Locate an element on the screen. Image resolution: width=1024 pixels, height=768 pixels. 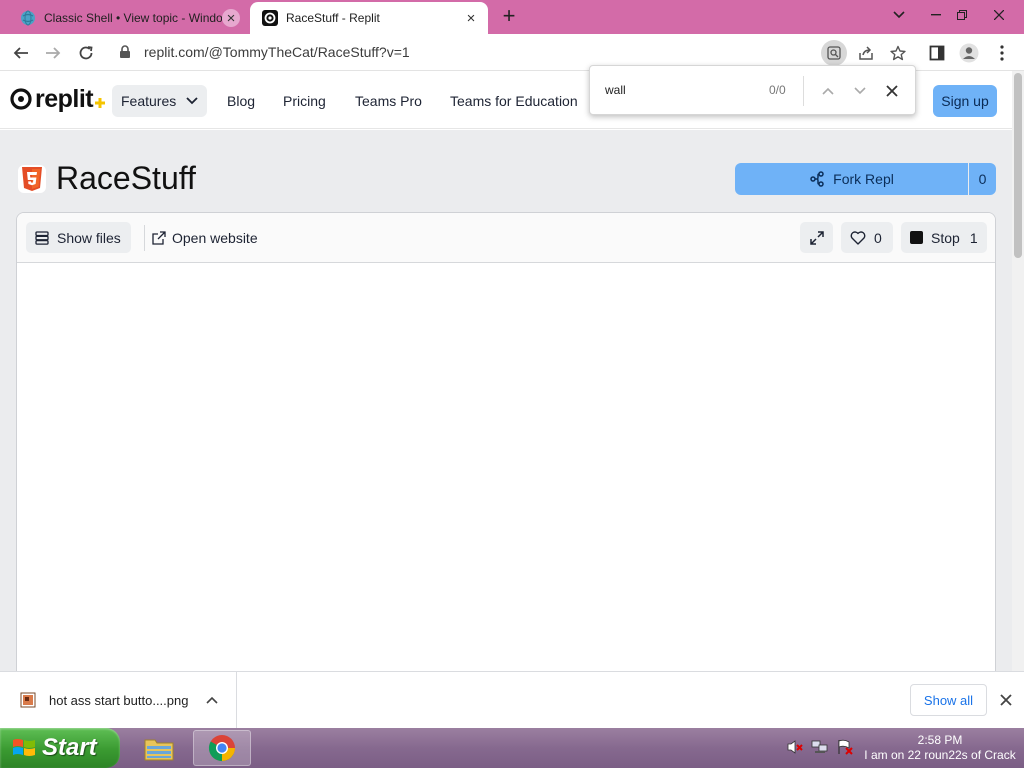
find-close-button is located at coordinates (892, 91).